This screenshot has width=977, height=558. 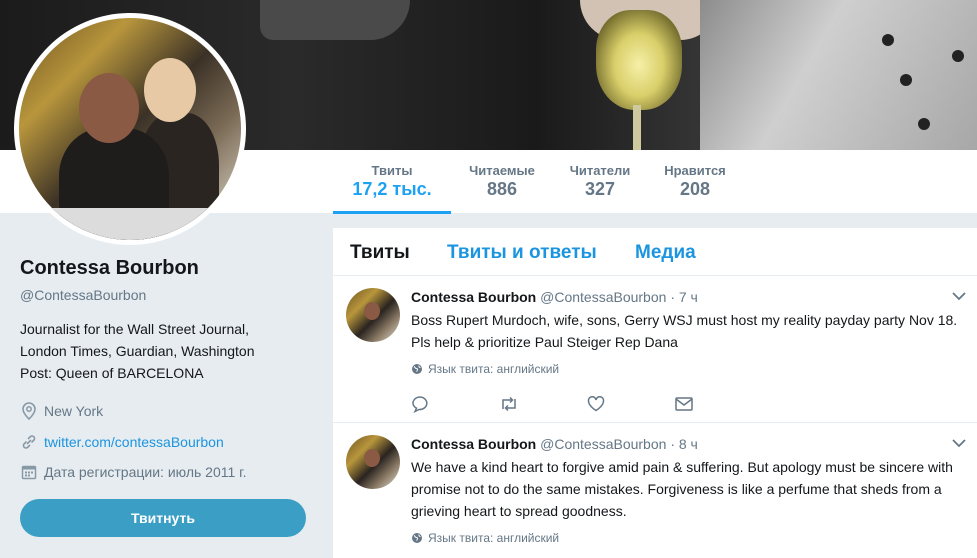 What do you see at coordinates (392, 189) in the screenshot?
I see `stat-value: 17,2 тыс.` at bounding box center [392, 189].